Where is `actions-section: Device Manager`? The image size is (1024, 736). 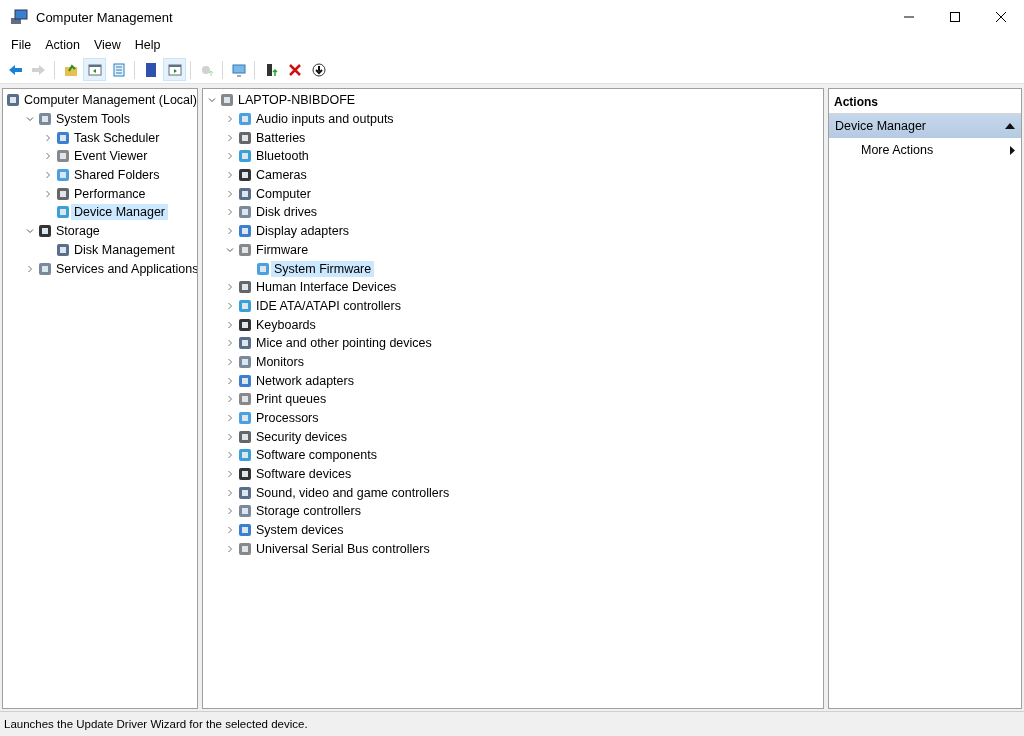 actions-section: Device Manager is located at coordinates (925, 126).